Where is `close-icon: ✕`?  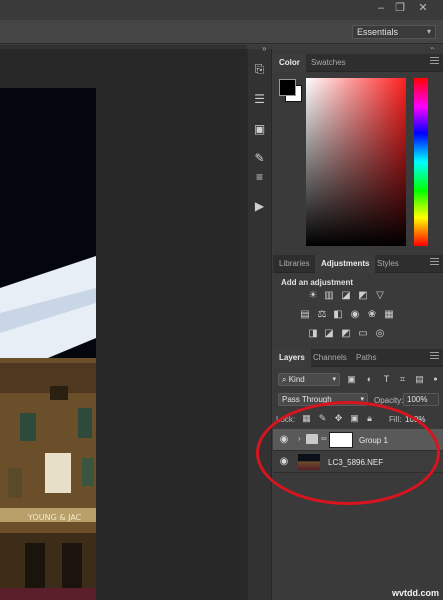
close-icon: ✕ is located at coordinates (423, 8).